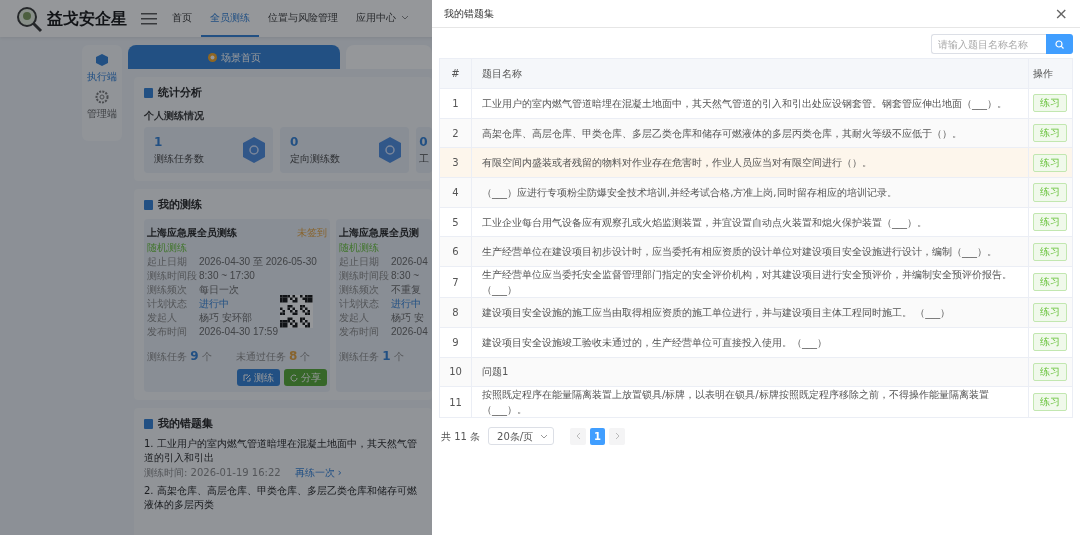 This screenshot has height=535, width=1080. I want to click on rail-item: 管理端, so click(102, 105).